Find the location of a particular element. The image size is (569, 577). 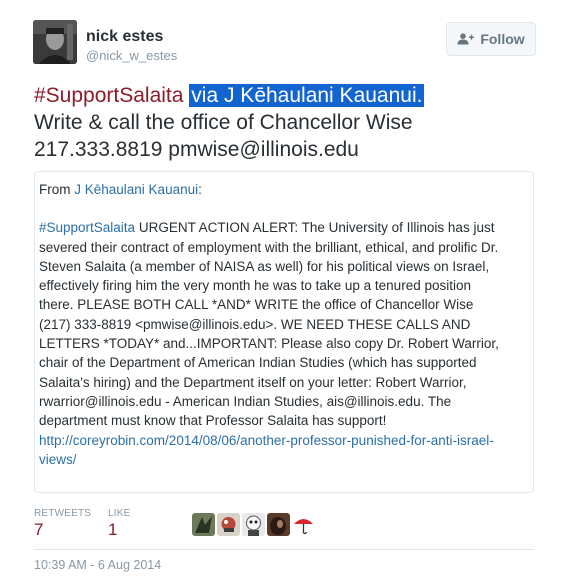

retweets-count: 7 is located at coordinates (39, 529).